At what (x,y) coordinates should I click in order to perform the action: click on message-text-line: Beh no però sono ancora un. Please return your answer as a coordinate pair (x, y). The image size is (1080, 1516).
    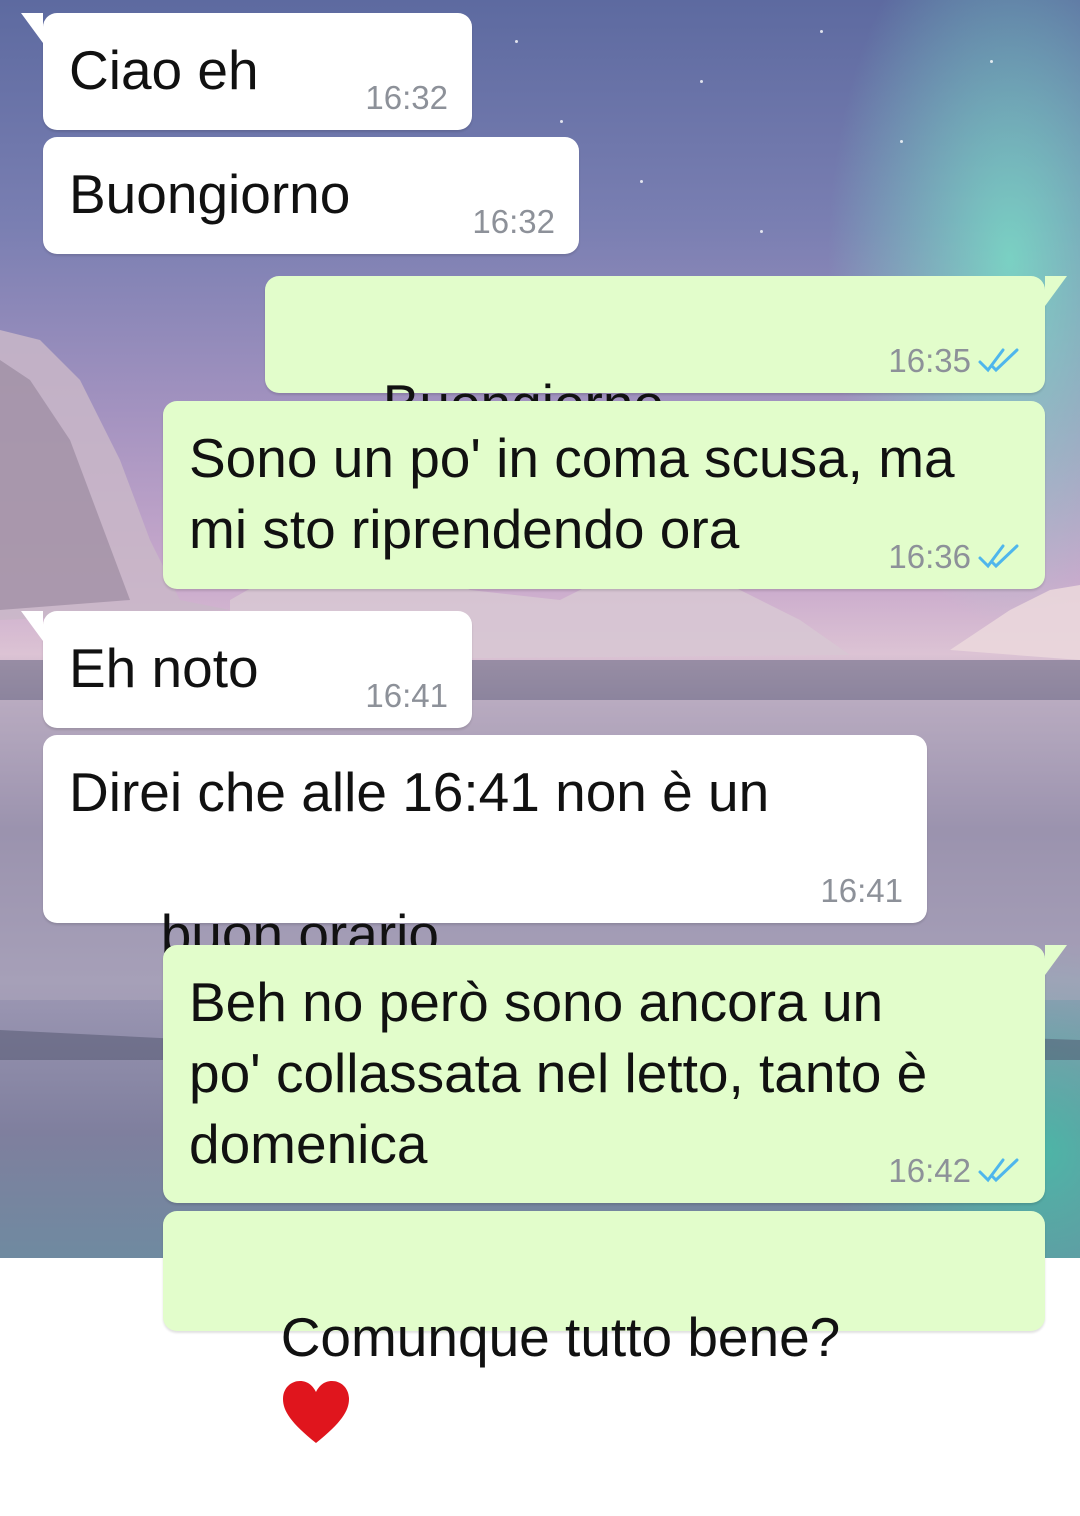
    Looking at the image, I should click on (536, 1002).